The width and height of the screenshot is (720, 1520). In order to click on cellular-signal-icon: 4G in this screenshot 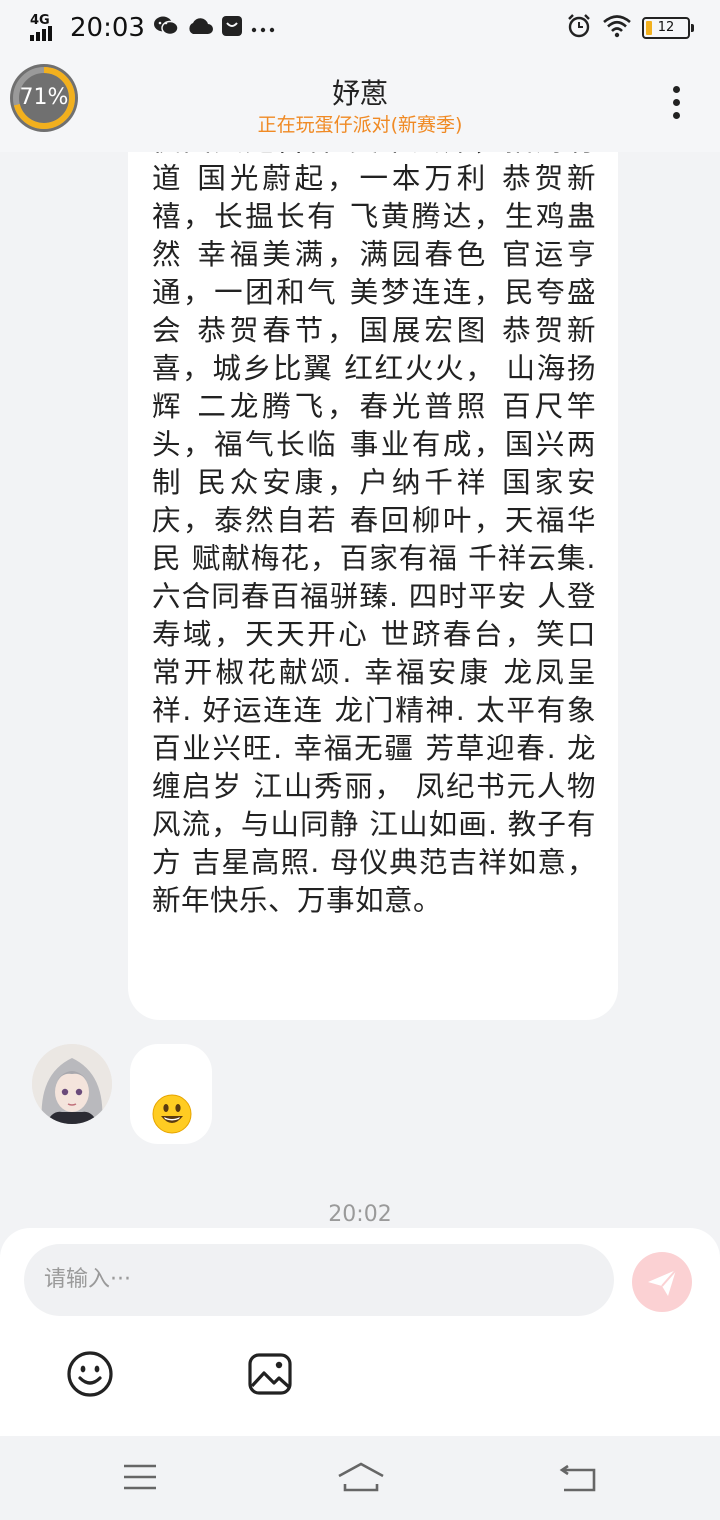, I will do `click(45, 28)`.